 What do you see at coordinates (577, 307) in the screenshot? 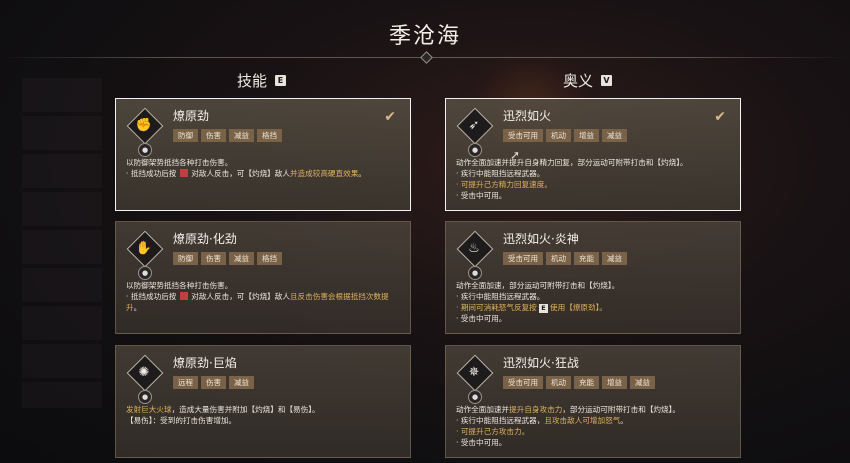
I see `description-text: 使用【燎原劲】。` at bounding box center [577, 307].